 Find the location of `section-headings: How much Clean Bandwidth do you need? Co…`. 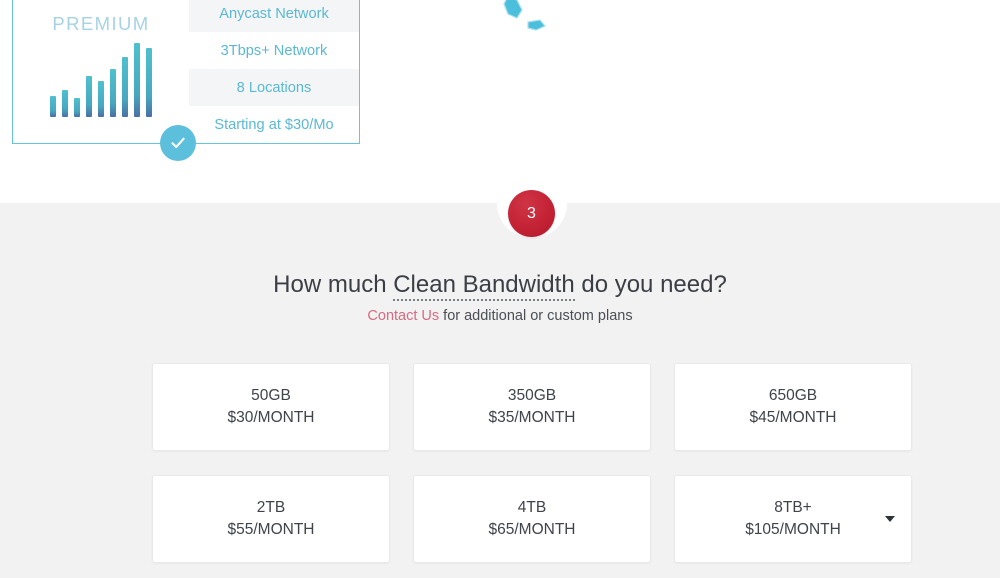

section-headings: How much Clean Bandwidth do you need? Co… is located at coordinates (500, 296).